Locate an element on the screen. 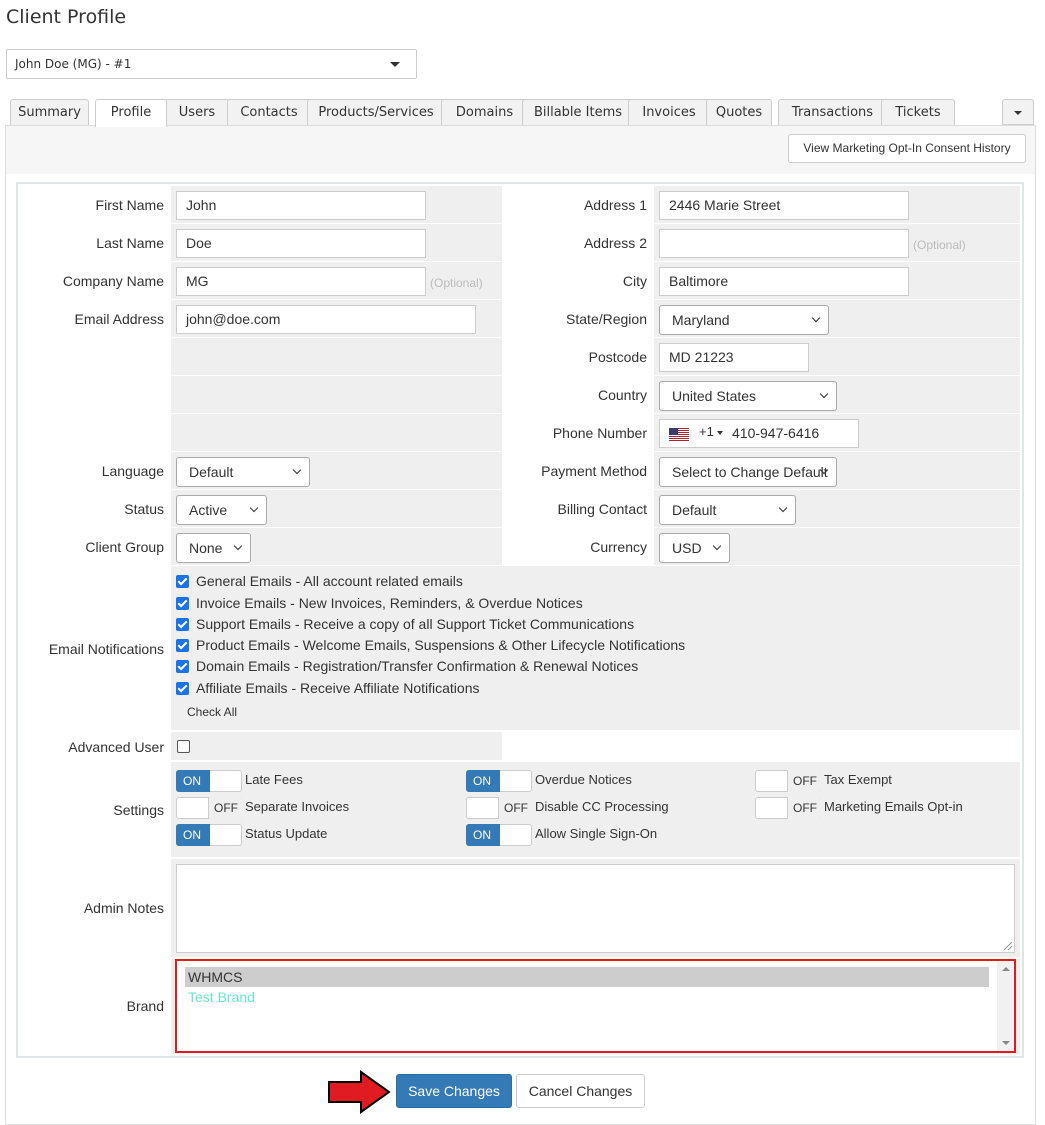 The width and height of the screenshot is (1045, 1125). language-select: Default is located at coordinates (243, 472).